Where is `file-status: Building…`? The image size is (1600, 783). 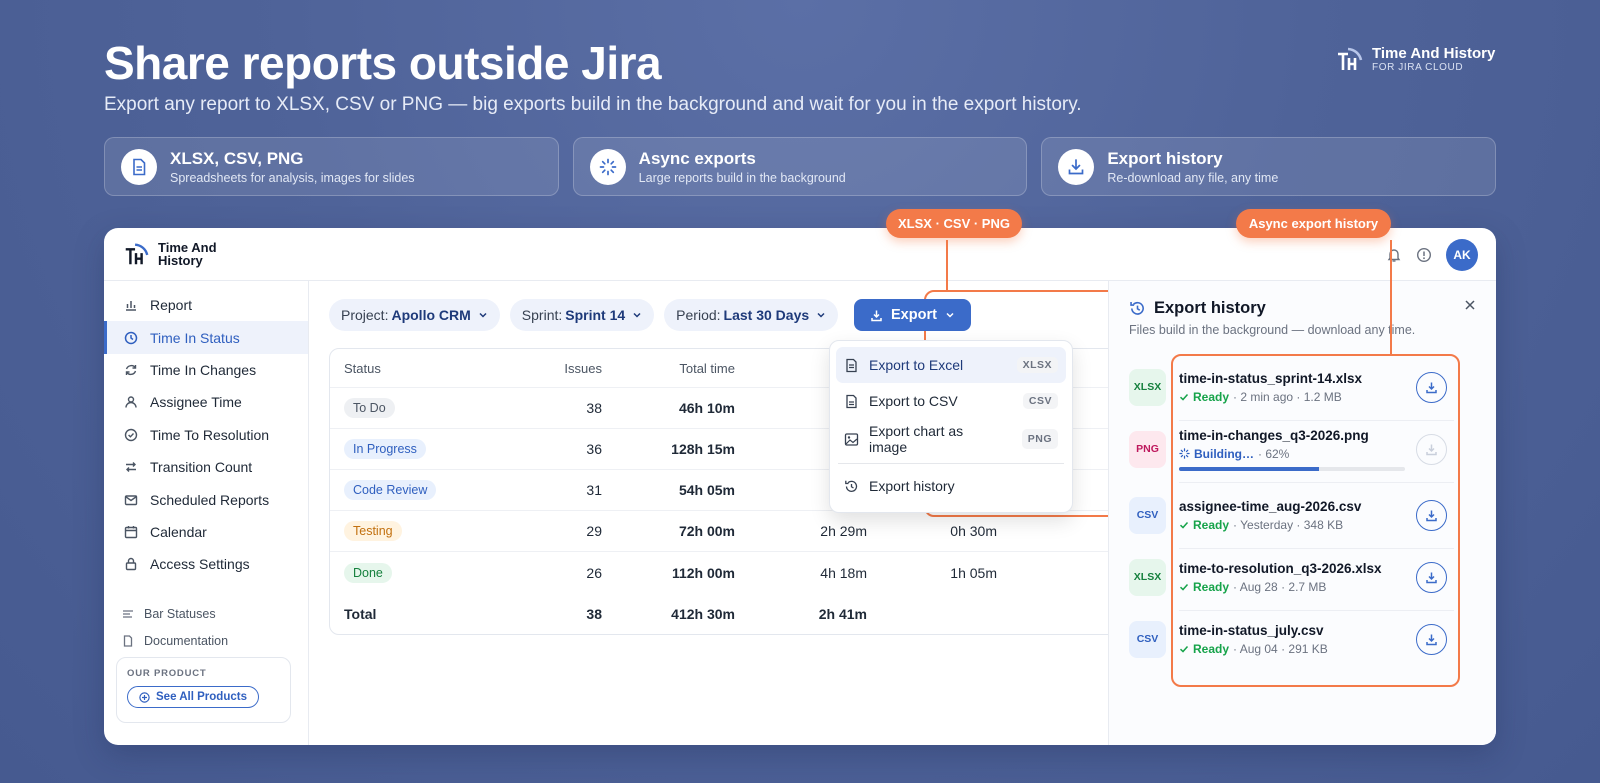
file-status: Building… is located at coordinates (1224, 453).